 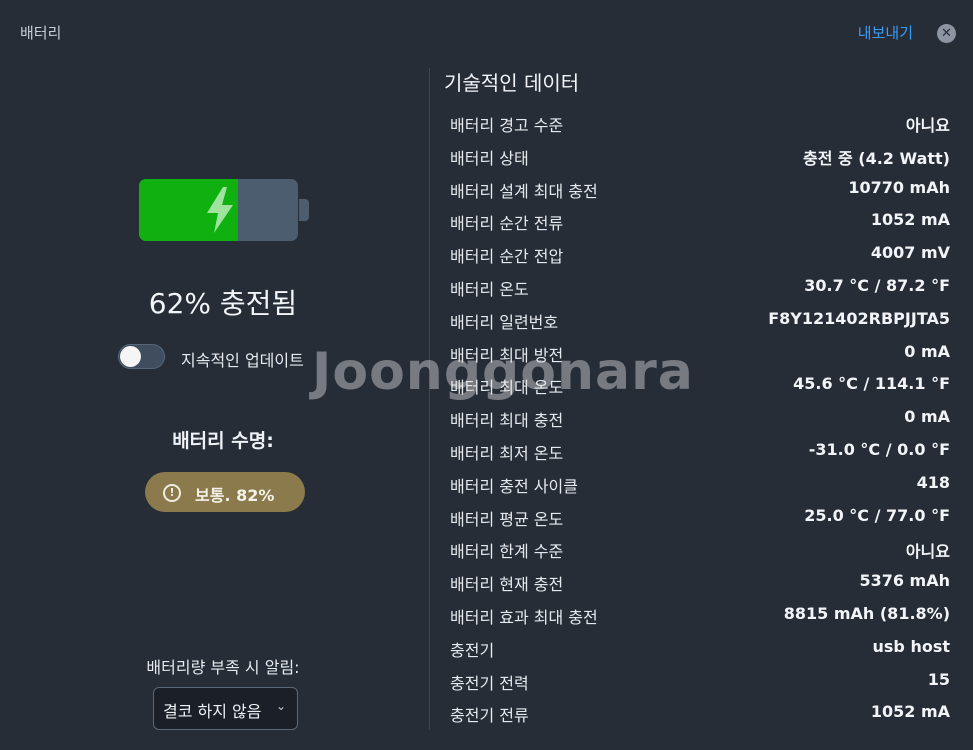 What do you see at coordinates (938, 679) in the screenshot?
I see `row-value: 15` at bounding box center [938, 679].